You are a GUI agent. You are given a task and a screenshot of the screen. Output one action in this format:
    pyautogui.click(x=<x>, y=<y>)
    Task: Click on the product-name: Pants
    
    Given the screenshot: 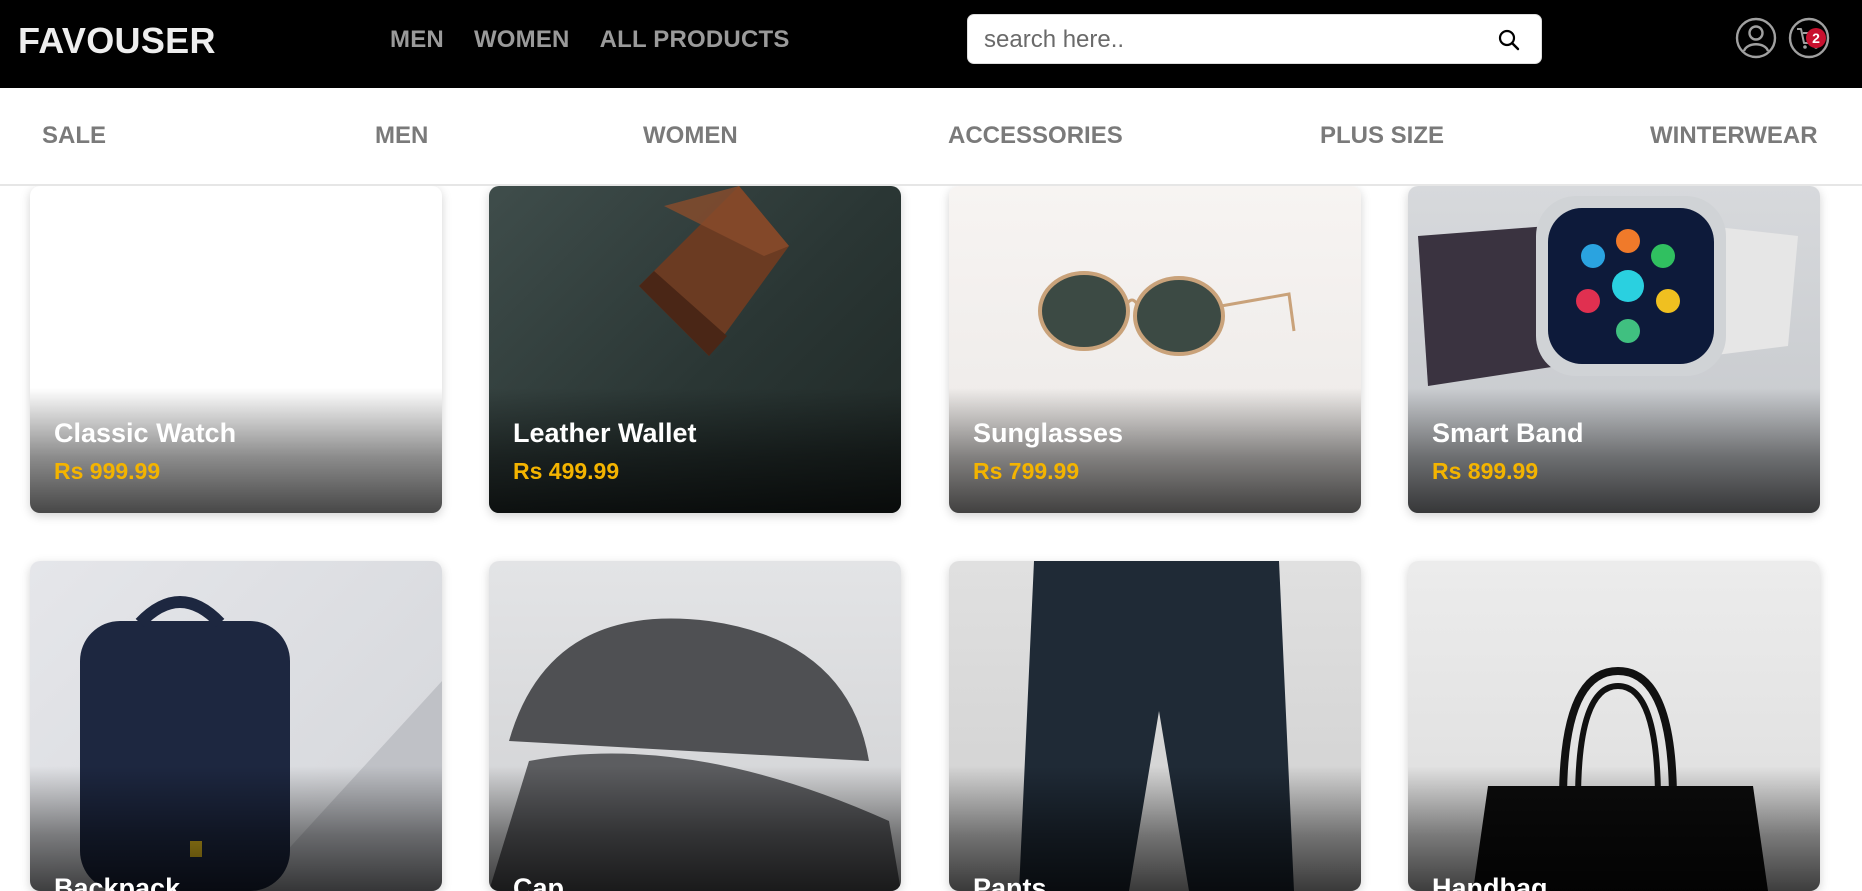 What is the action you would take?
    pyautogui.click(x=1010, y=882)
    